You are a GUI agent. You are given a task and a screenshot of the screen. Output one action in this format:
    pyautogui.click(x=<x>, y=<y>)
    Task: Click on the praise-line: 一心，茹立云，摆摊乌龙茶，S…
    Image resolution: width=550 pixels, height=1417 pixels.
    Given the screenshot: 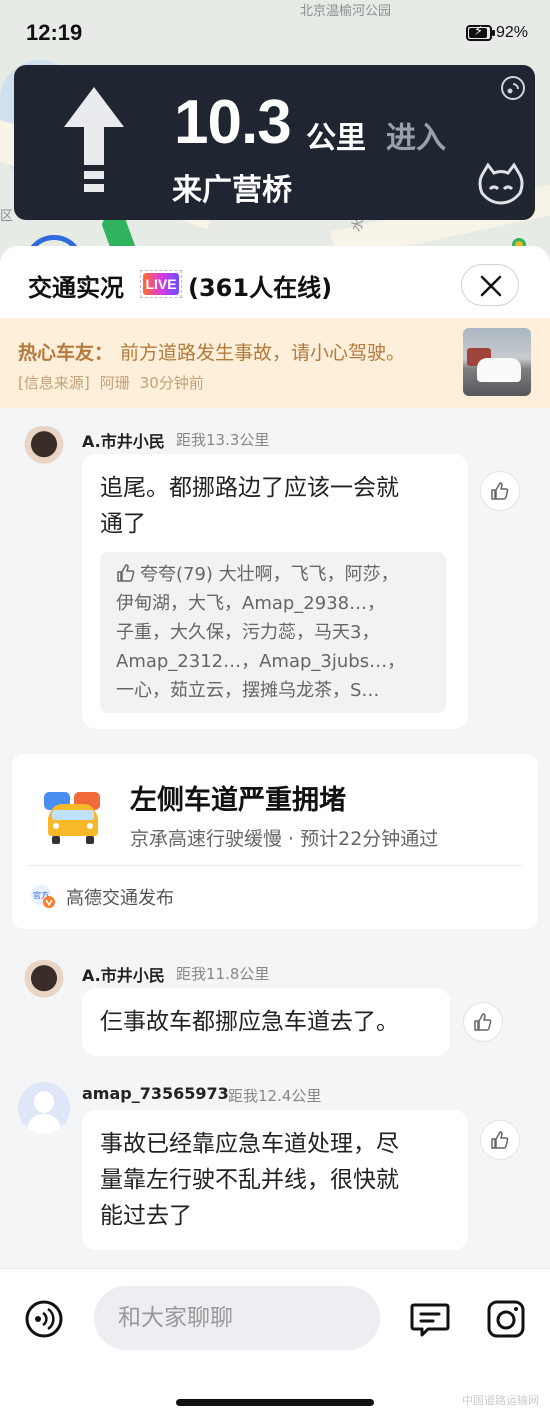 What is the action you would take?
    pyautogui.click(x=248, y=690)
    